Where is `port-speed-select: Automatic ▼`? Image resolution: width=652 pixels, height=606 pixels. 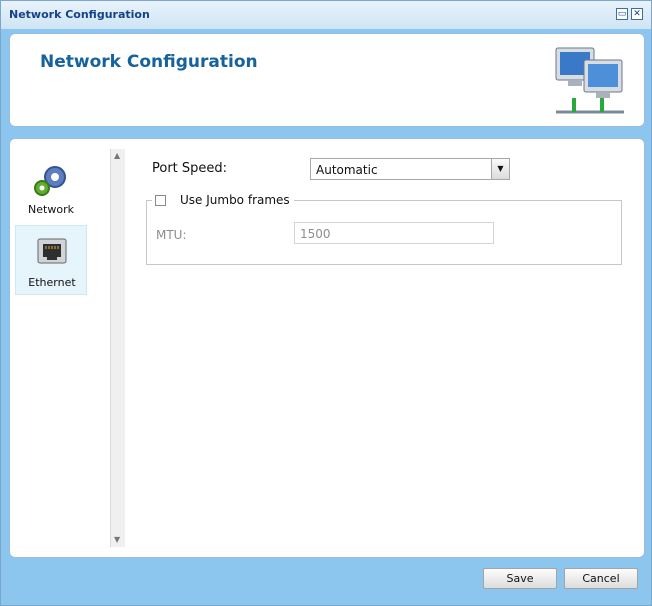 port-speed-select: Automatic ▼ is located at coordinates (410, 169).